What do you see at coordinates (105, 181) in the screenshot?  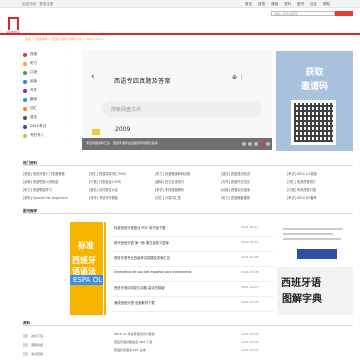 I see `resource-link: [口语] 日常会话100句` at bounding box center [105, 181].